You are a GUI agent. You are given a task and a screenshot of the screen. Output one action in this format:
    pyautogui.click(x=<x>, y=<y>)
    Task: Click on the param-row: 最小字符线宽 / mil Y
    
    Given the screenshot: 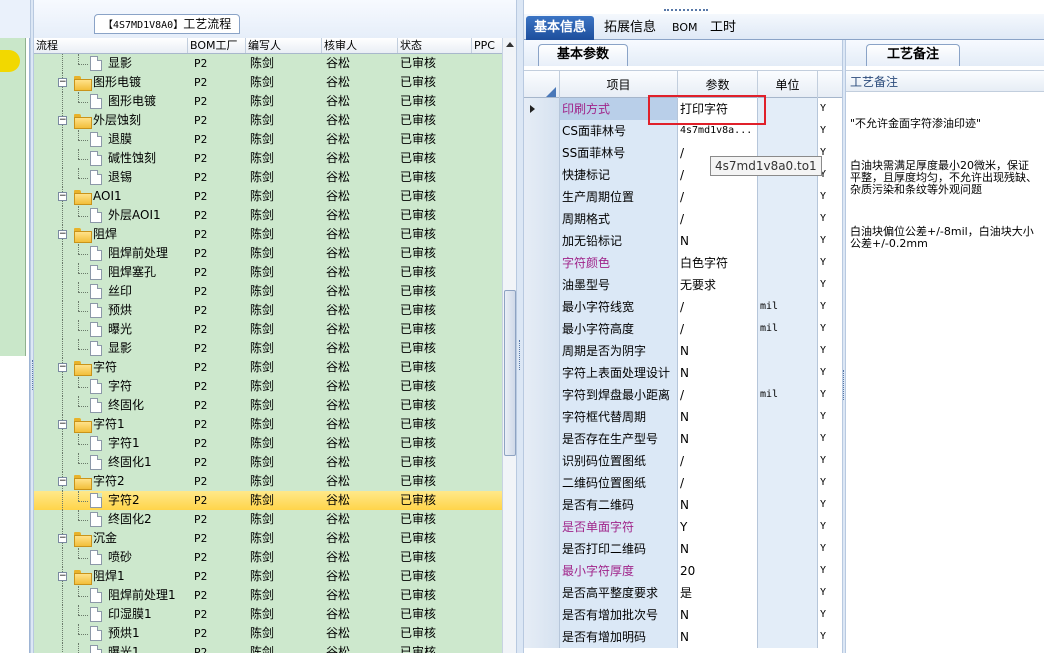 What is the action you would take?
    pyautogui.click(x=683, y=307)
    